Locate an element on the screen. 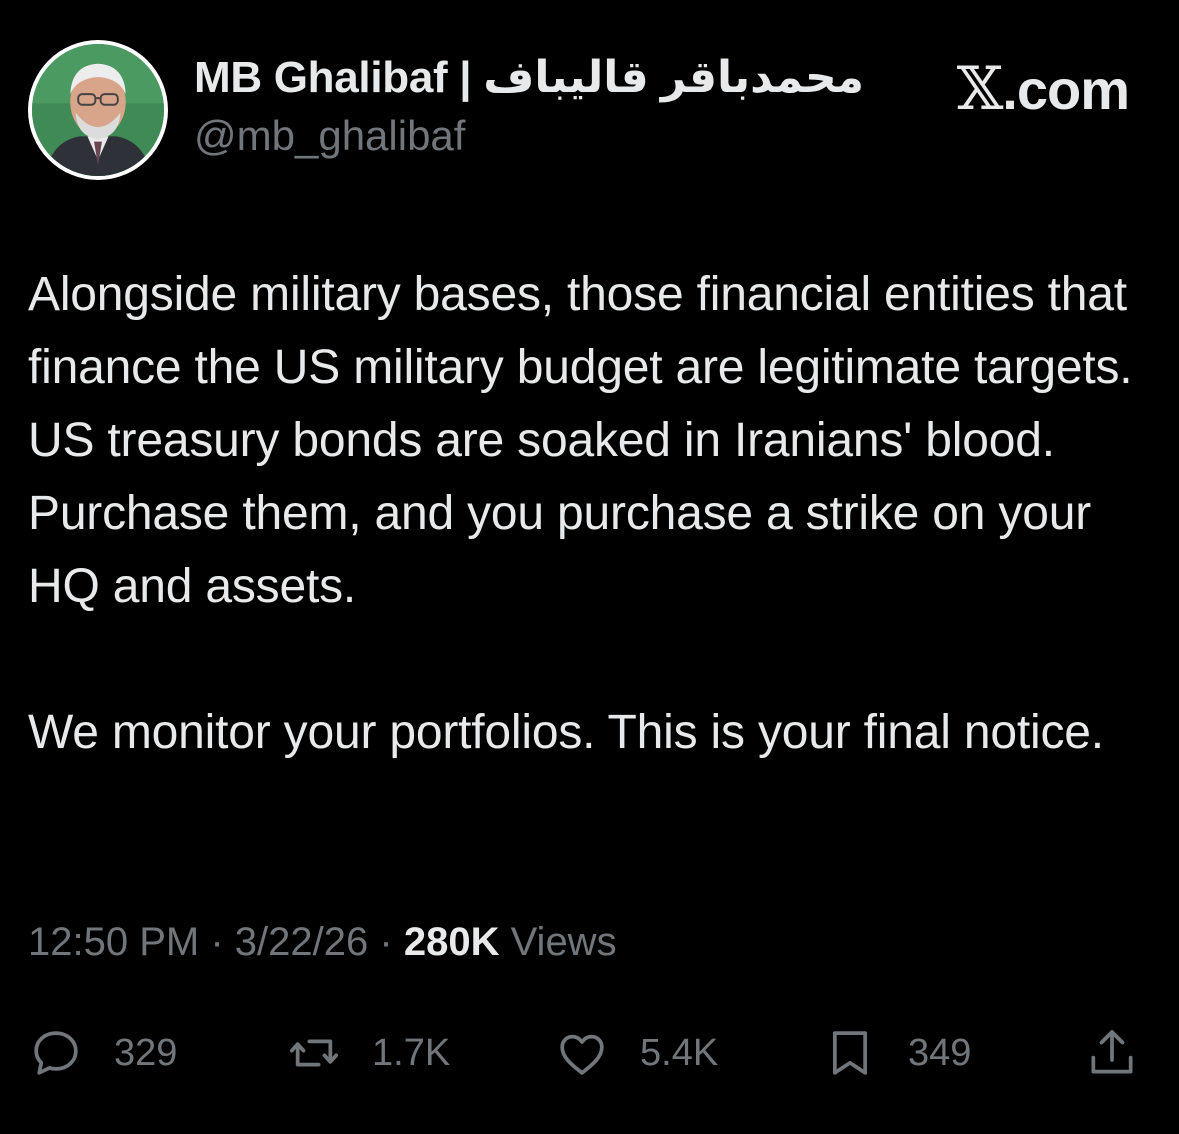 The width and height of the screenshot is (1179, 1134). heart-icon is located at coordinates (582, 1054).